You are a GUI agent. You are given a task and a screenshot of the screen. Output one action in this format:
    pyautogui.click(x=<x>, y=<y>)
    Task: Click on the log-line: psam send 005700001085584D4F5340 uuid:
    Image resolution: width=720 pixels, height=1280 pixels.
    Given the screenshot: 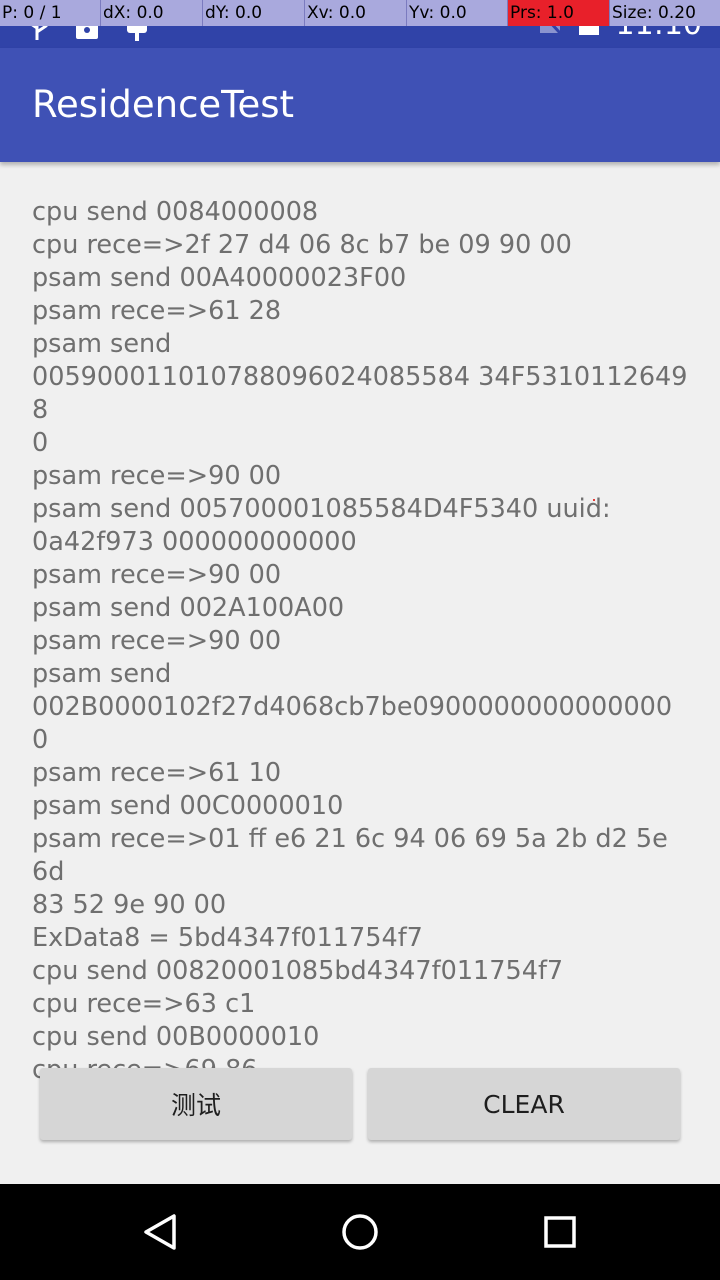 What is the action you would take?
    pyautogui.click(x=321, y=509)
    